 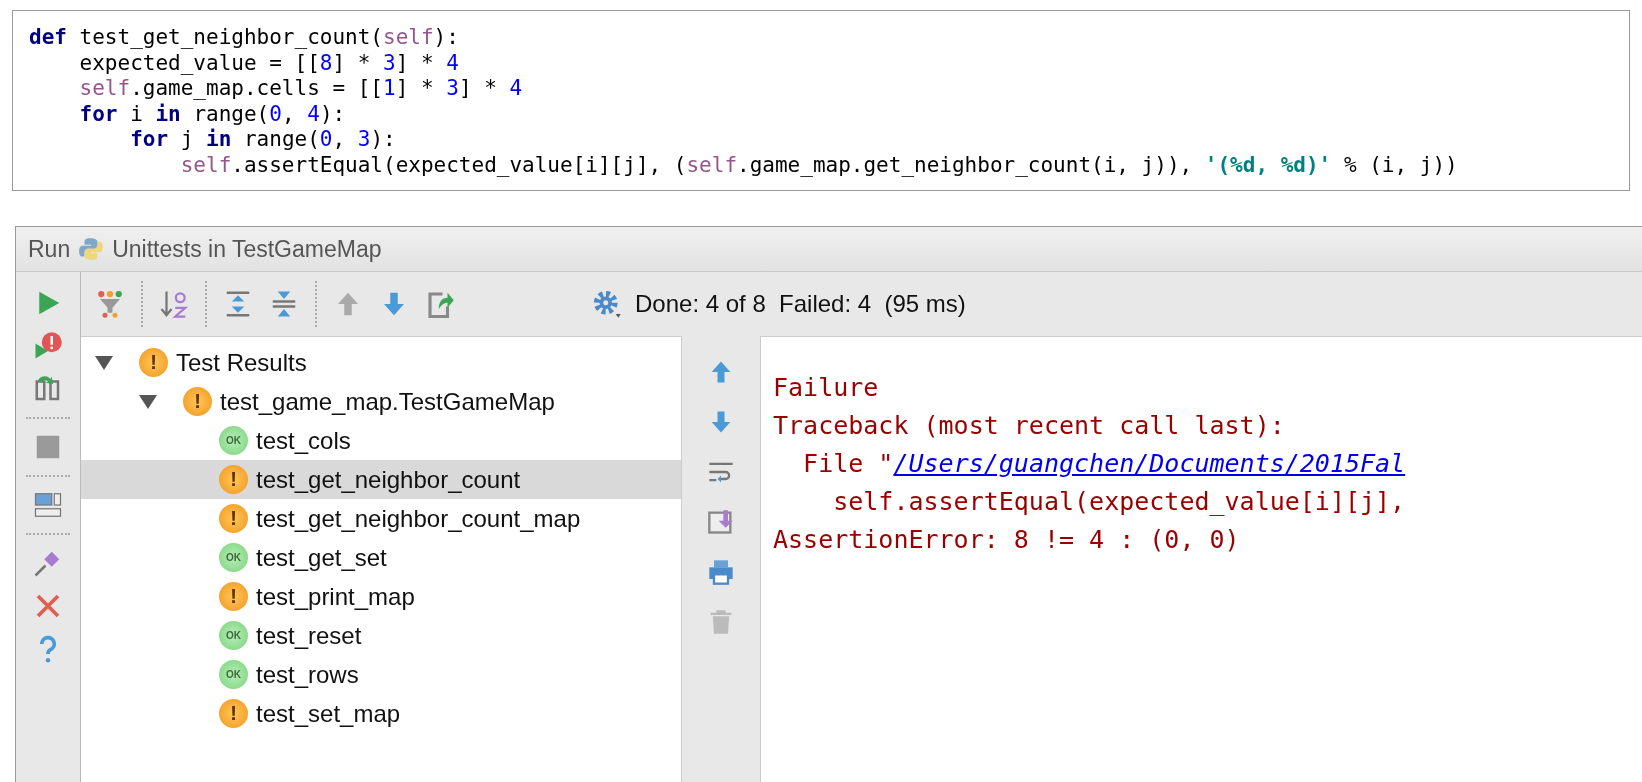 I want to click on tree-row: ! test_print_map, so click(x=381, y=596).